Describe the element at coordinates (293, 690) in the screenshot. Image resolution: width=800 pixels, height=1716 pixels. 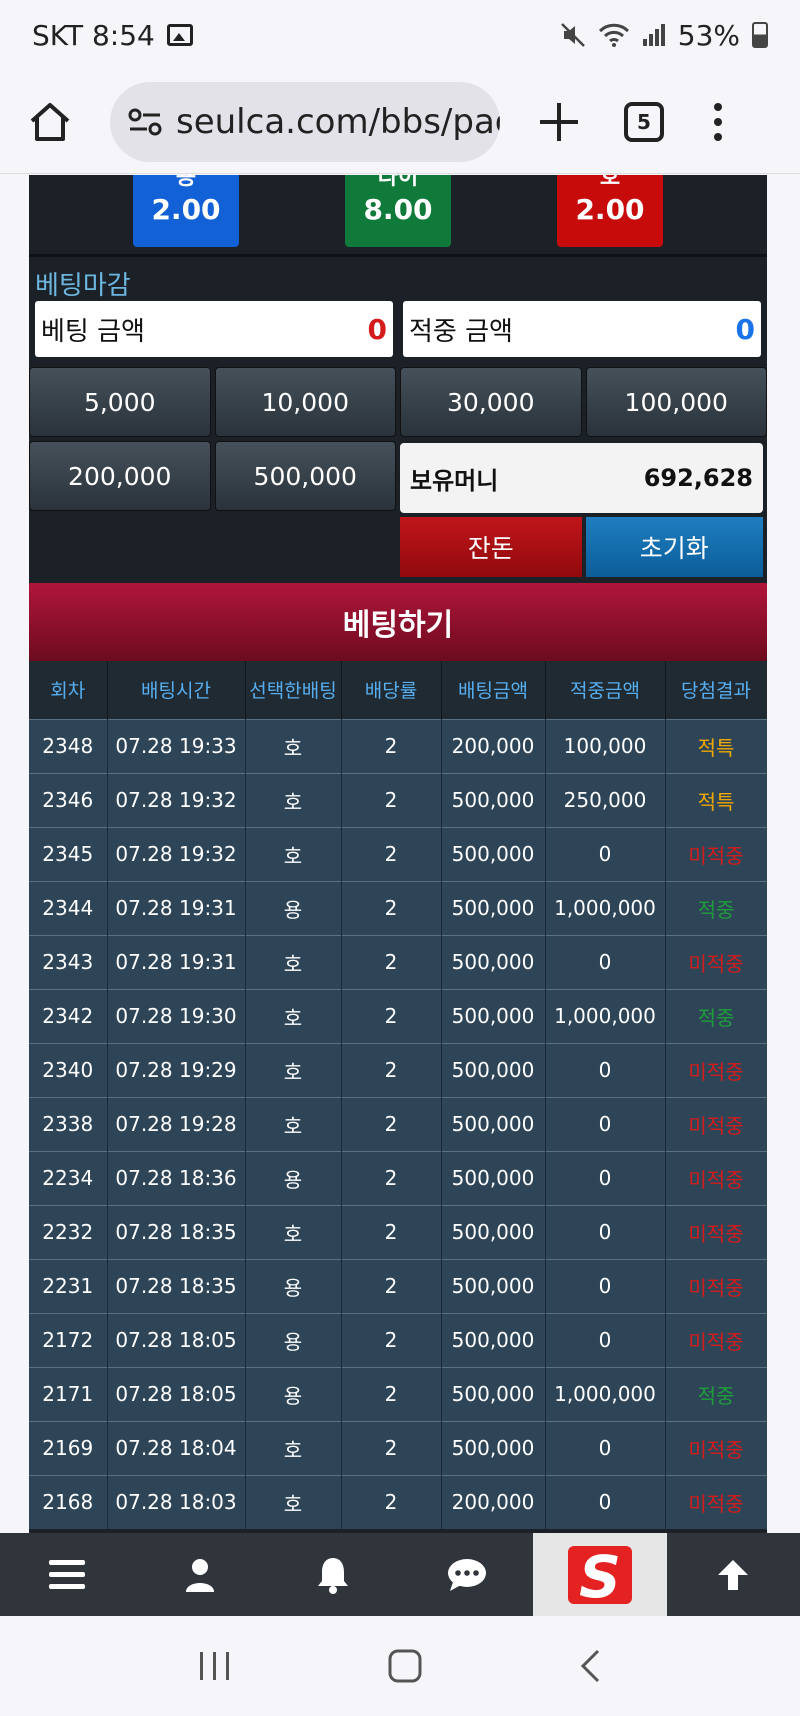
I see `column-header: 선택한배팅` at that location.